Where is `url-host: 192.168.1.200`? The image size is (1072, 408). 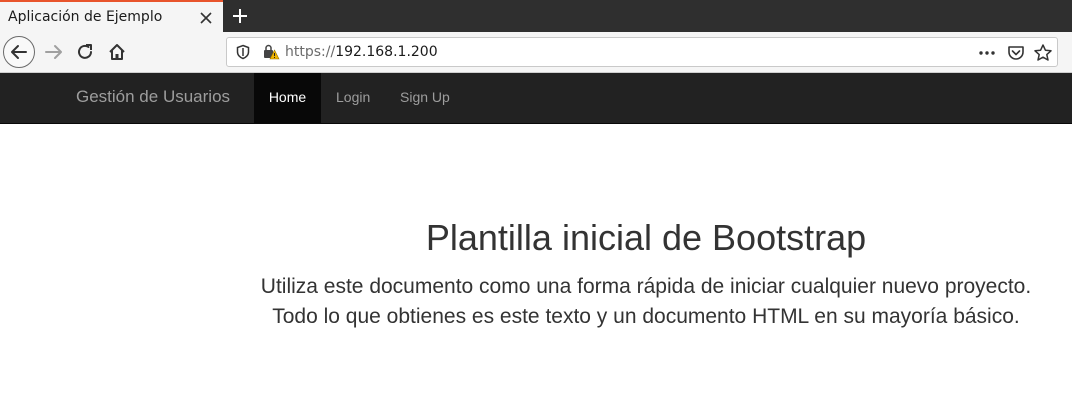 url-host: 192.168.1.200 is located at coordinates (386, 52).